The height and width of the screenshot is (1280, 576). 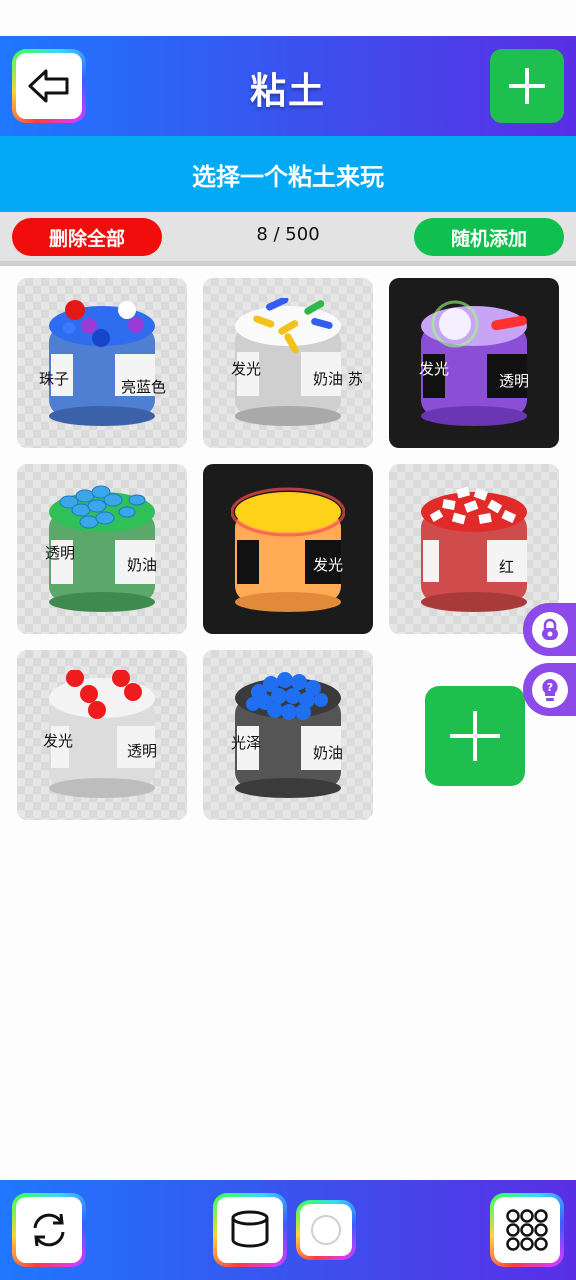 I want to click on slime-card: 发光, so click(x=288, y=549).